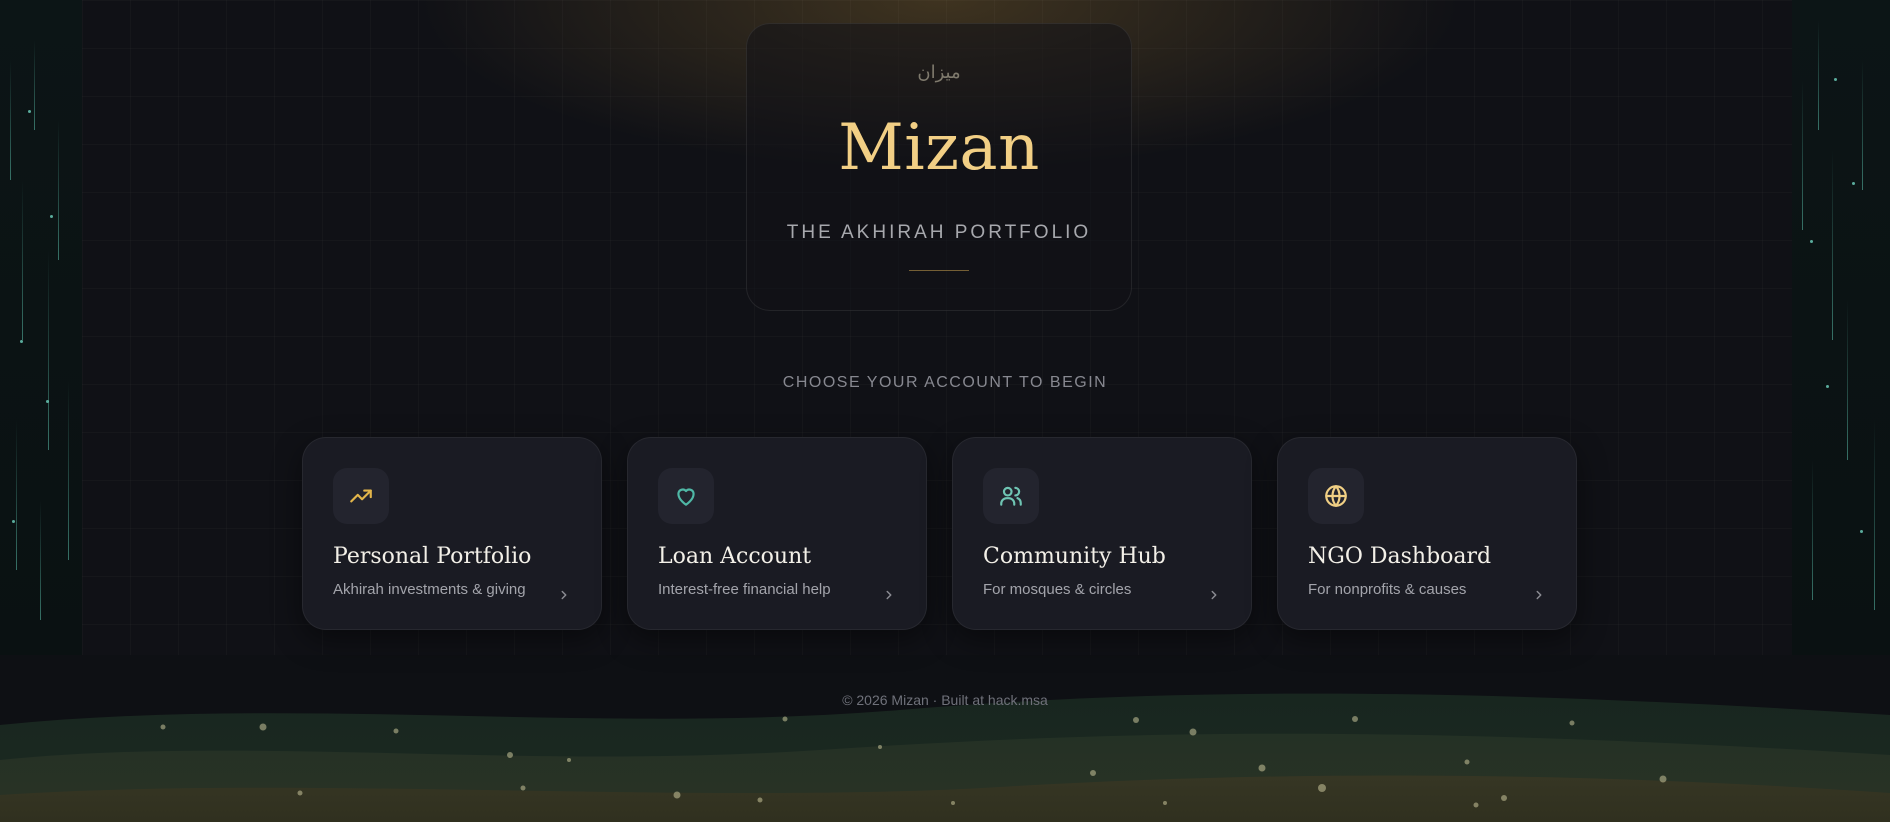  Describe the element at coordinates (939, 148) in the screenshot. I see `brand-title: Mizan` at that location.